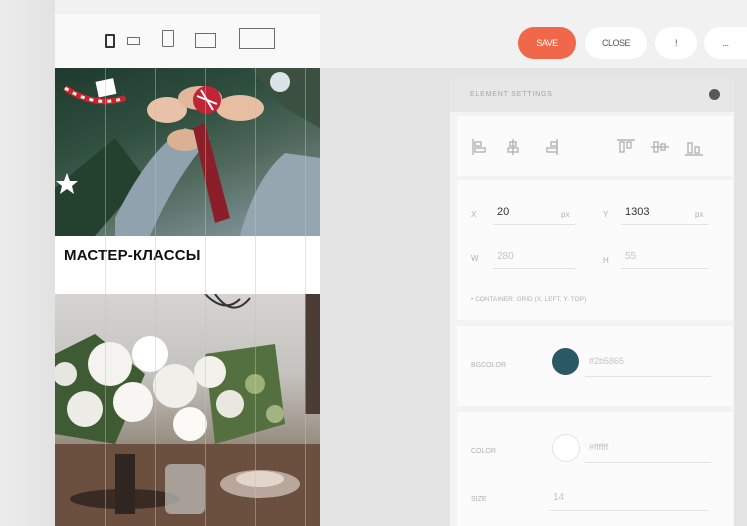 This screenshot has height=526, width=747. What do you see at coordinates (479, 147) in the screenshot?
I see `align-left-icon` at bounding box center [479, 147].